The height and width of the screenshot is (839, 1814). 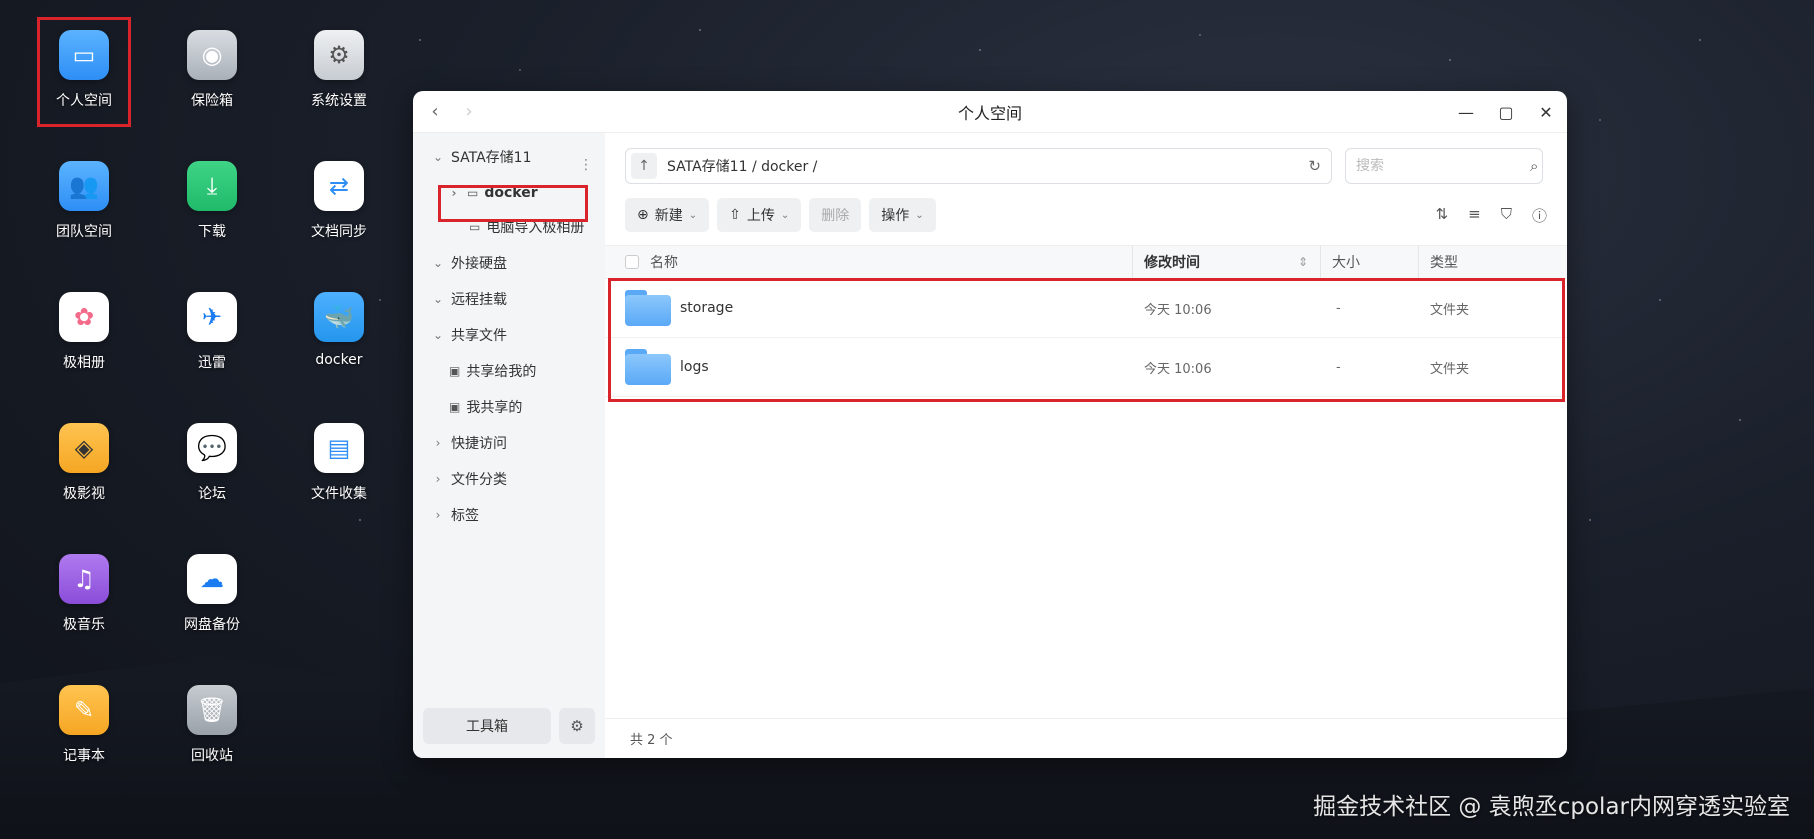 What do you see at coordinates (84, 317) in the screenshot?
I see `photos-icon: ✿` at bounding box center [84, 317].